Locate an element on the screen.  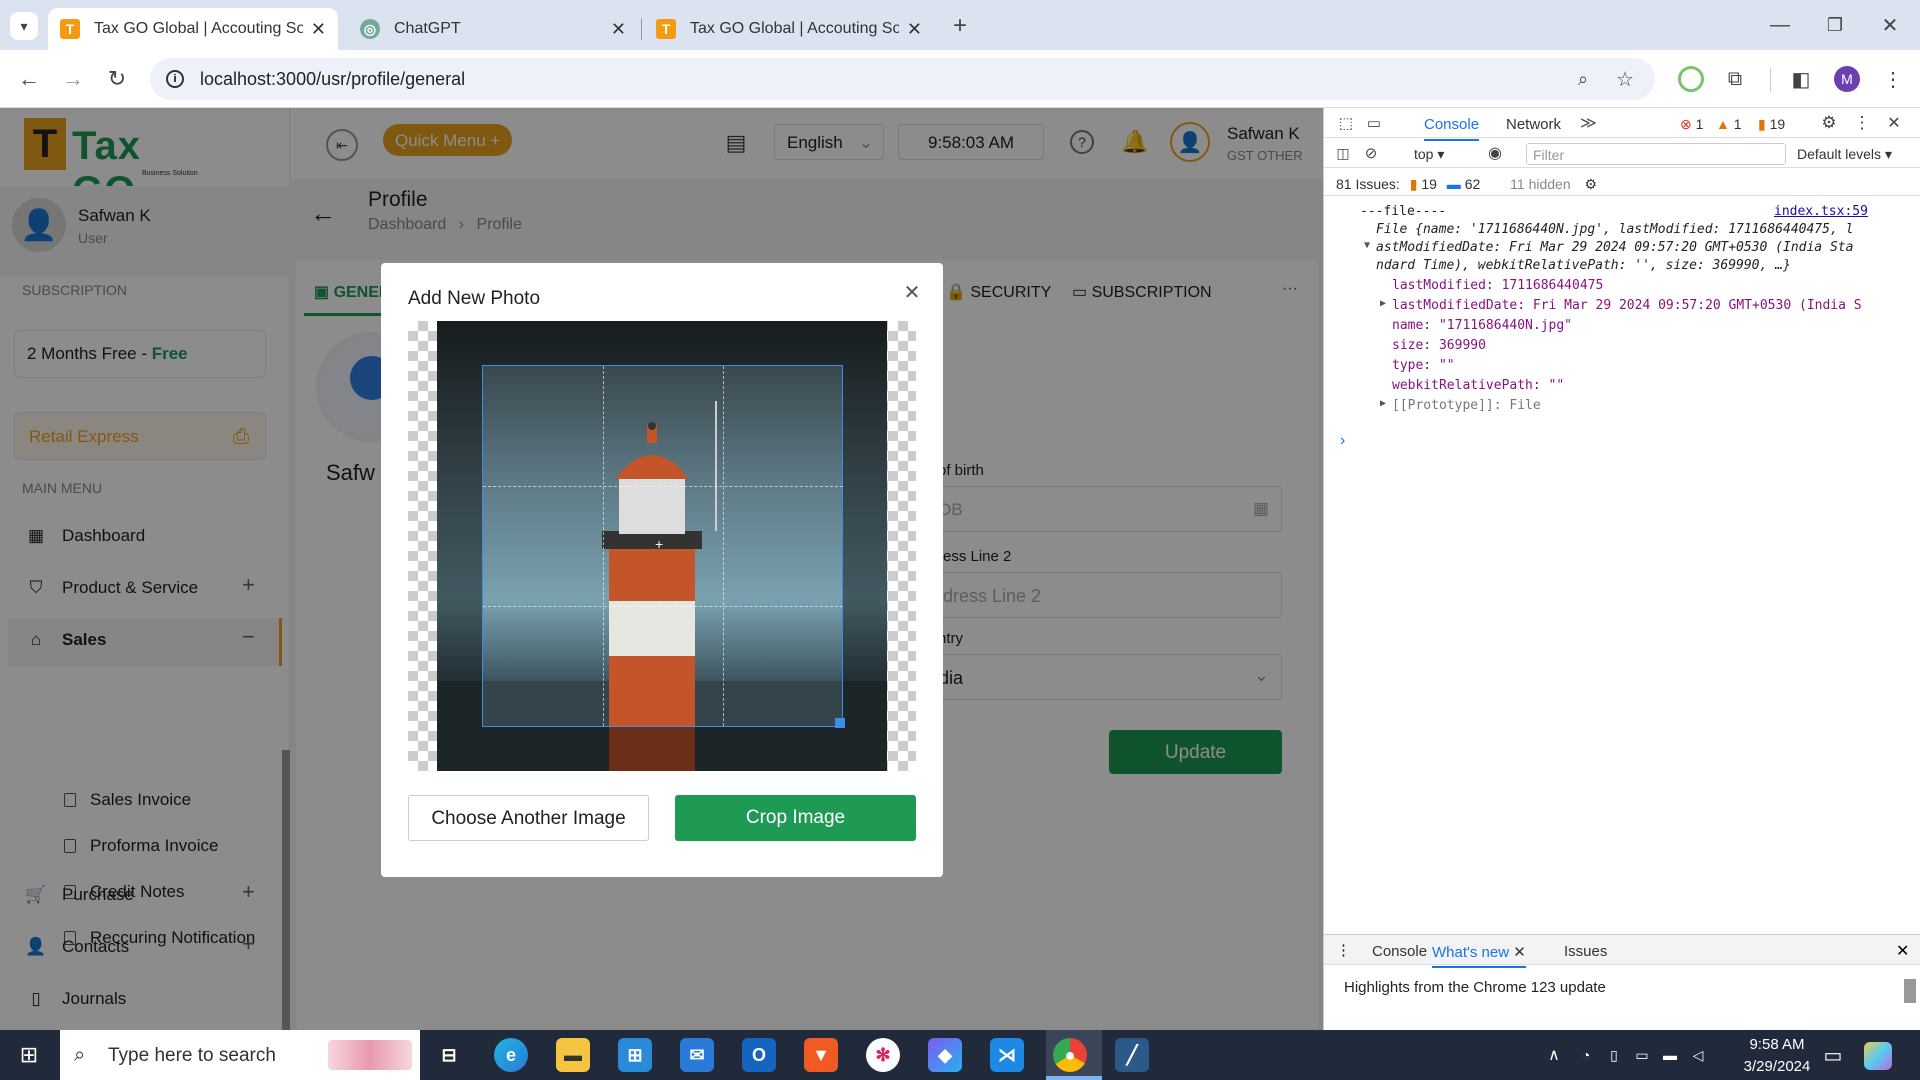
issue-warn-icon: ▮ is located at coordinates (1413, 184).